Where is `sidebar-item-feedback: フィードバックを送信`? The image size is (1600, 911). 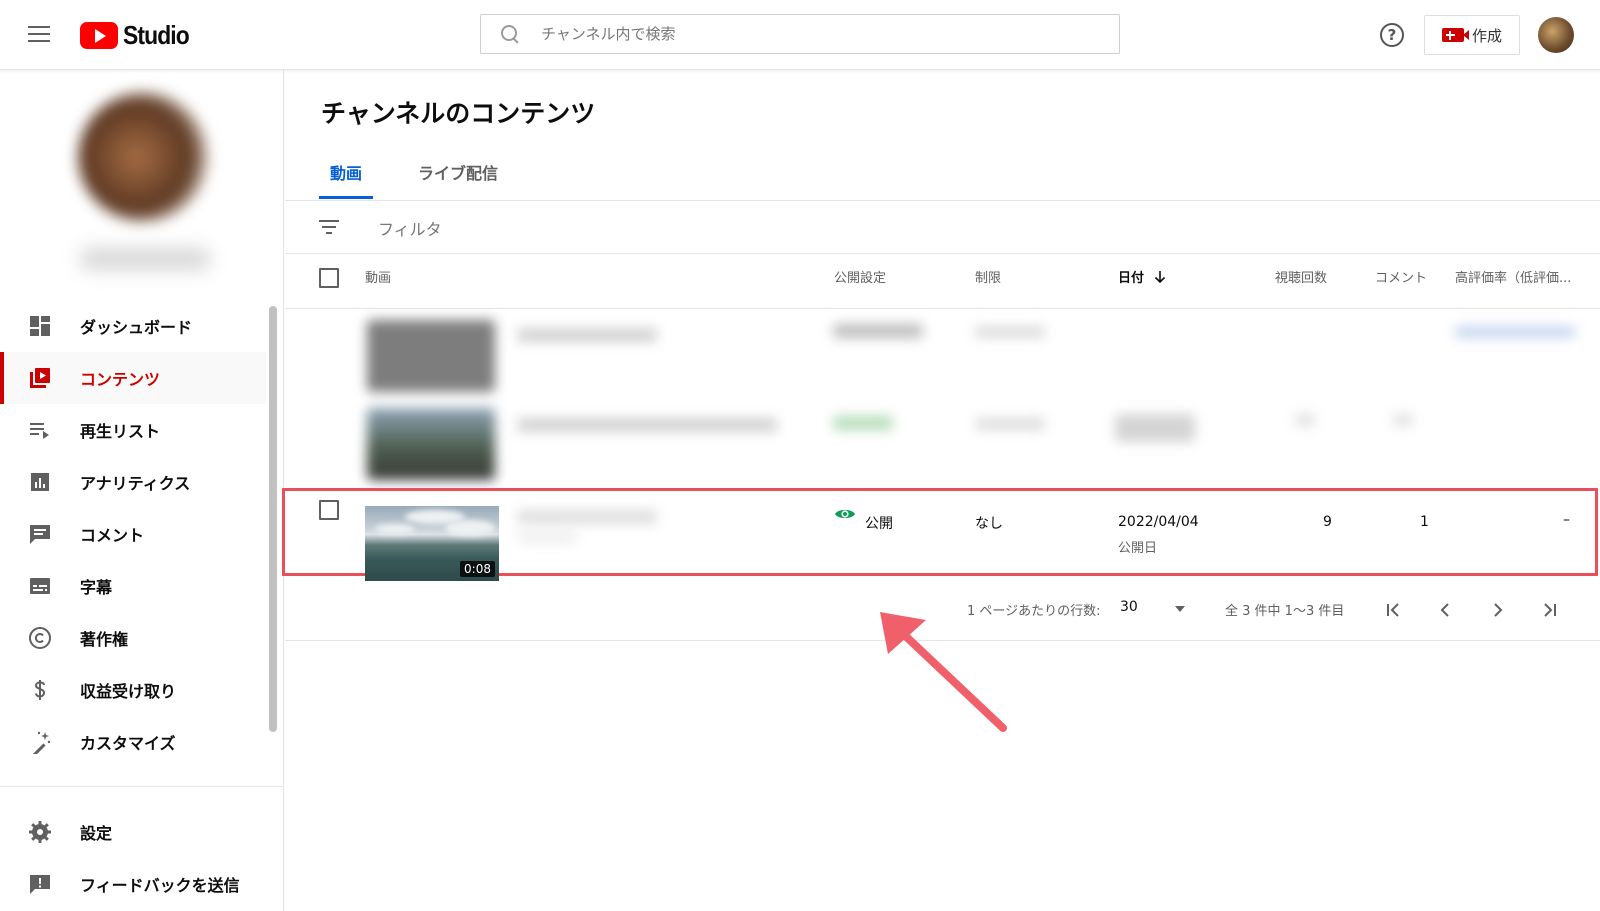 sidebar-item-feedback: フィードバックを送信 is located at coordinates (133, 884).